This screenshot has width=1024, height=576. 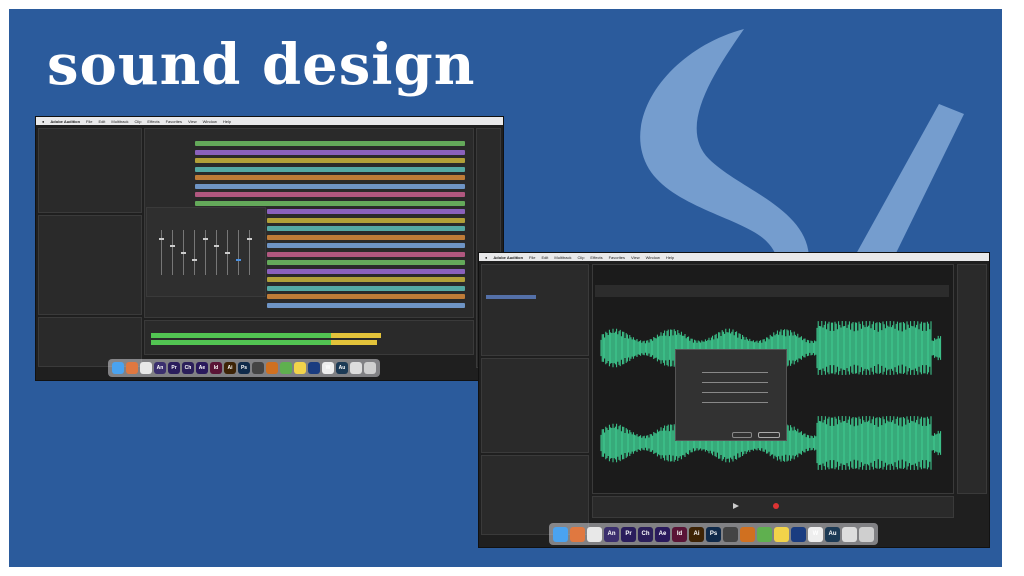 What do you see at coordinates (90, 265) in the screenshot?
I see `effects-panel` at bounding box center [90, 265].